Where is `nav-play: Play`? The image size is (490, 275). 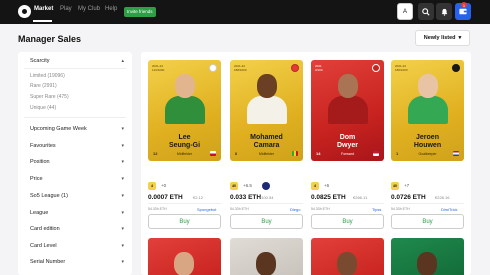
nav-play: Play is located at coordinates (66, 9).